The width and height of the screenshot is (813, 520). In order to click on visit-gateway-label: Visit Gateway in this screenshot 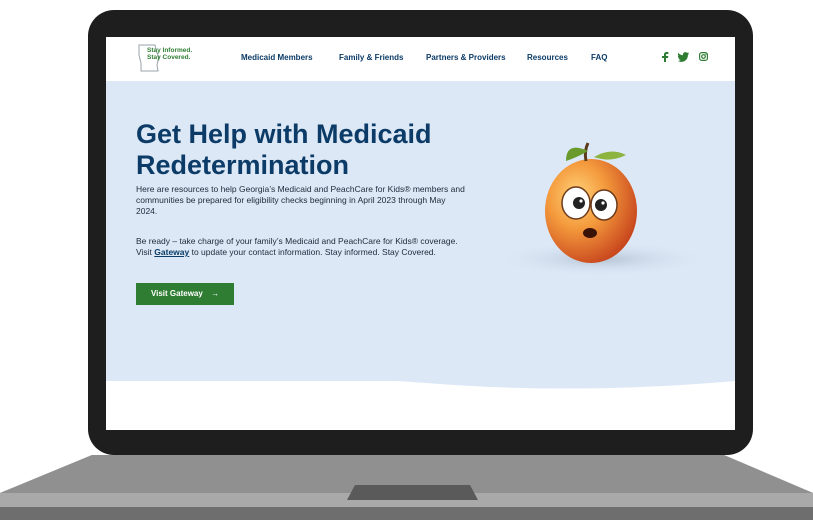, I will do `click(176, 293)`.